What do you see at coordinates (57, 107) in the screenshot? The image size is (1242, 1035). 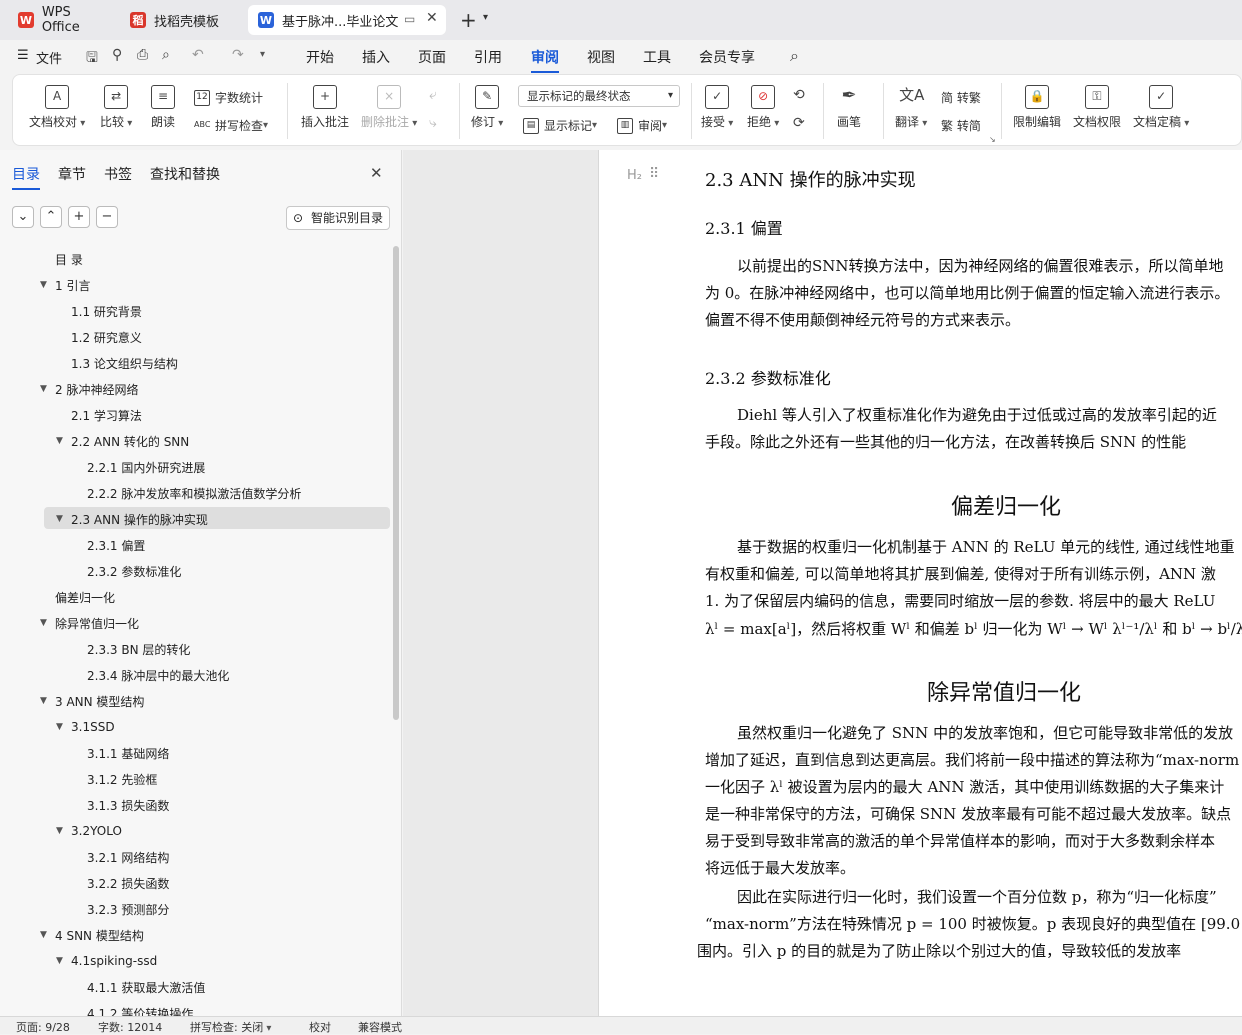 I see `proofread-button: A 文档校对` at bounding box center [57, 107].